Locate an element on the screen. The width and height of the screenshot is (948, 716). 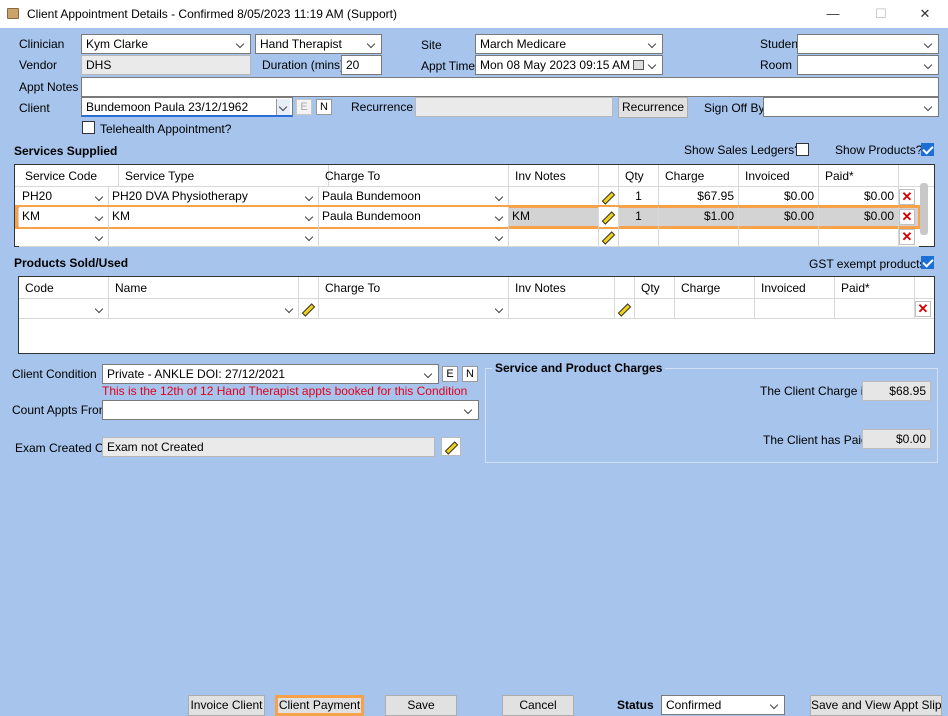
name-edit-cell is located at coordinates (309, 309).